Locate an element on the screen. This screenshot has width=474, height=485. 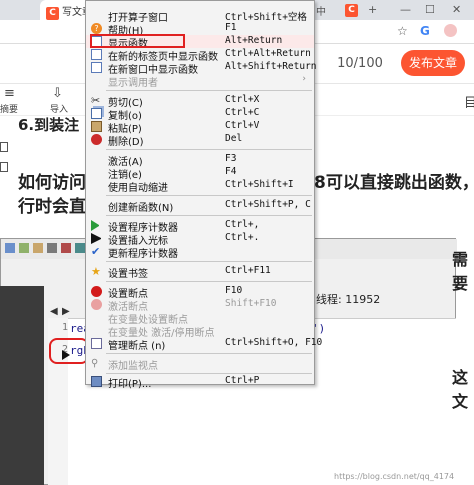
menu-item-auto-indent: 使用自动缩进 Ctrl+Shift+I is located at coordinates (200, 186).